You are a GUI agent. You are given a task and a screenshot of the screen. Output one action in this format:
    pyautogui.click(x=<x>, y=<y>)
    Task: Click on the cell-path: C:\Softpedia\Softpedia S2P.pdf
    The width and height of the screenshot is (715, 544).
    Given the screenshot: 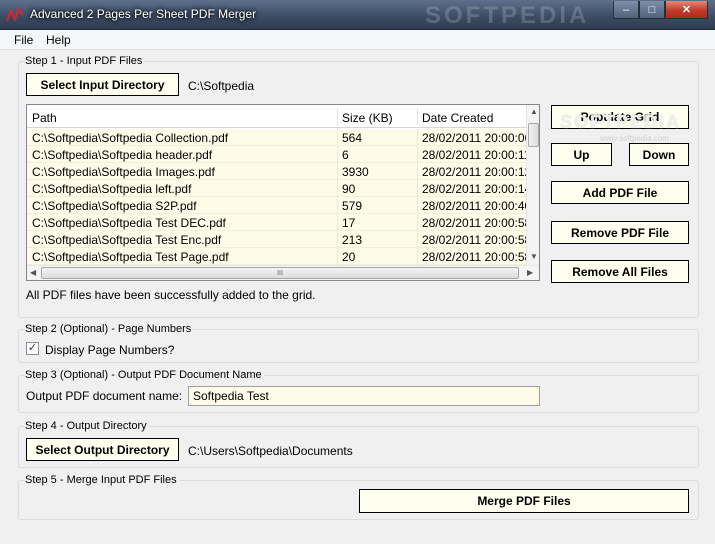 What is the action you would take?
    pyautogui.click(x=114, y=206)
    